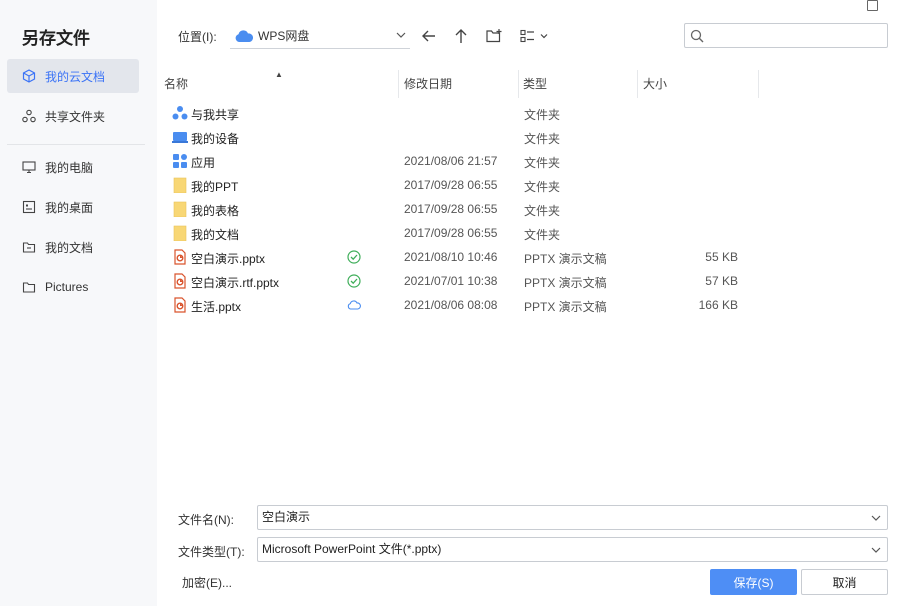 The width and height of the screenshot is (917, 606). Describe the element at coordinates (180, 113) in the screenshot. I see `shared-with-me-icon` at that location.